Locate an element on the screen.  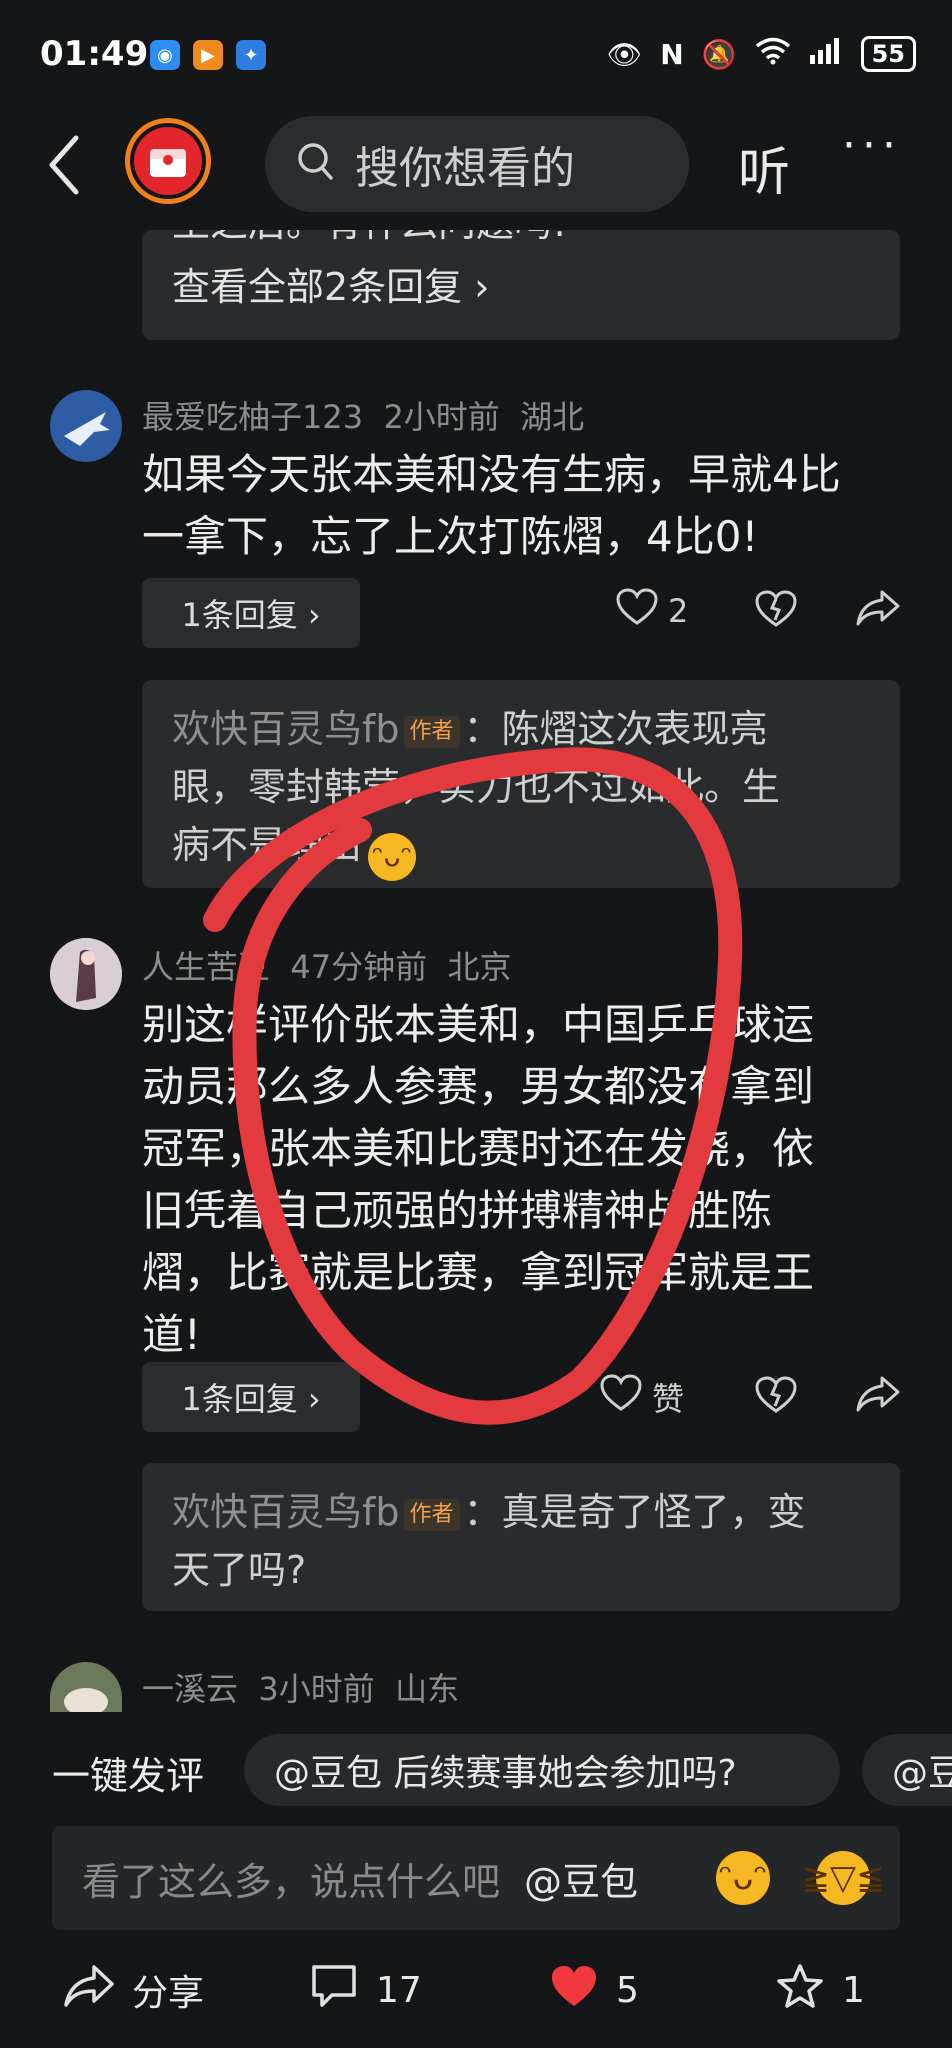
comment-input: 看了这么多，说点什么吧 @豆包 ᵔᴗᵔ ≧▽≦ is located at coordinates (476, 1878).